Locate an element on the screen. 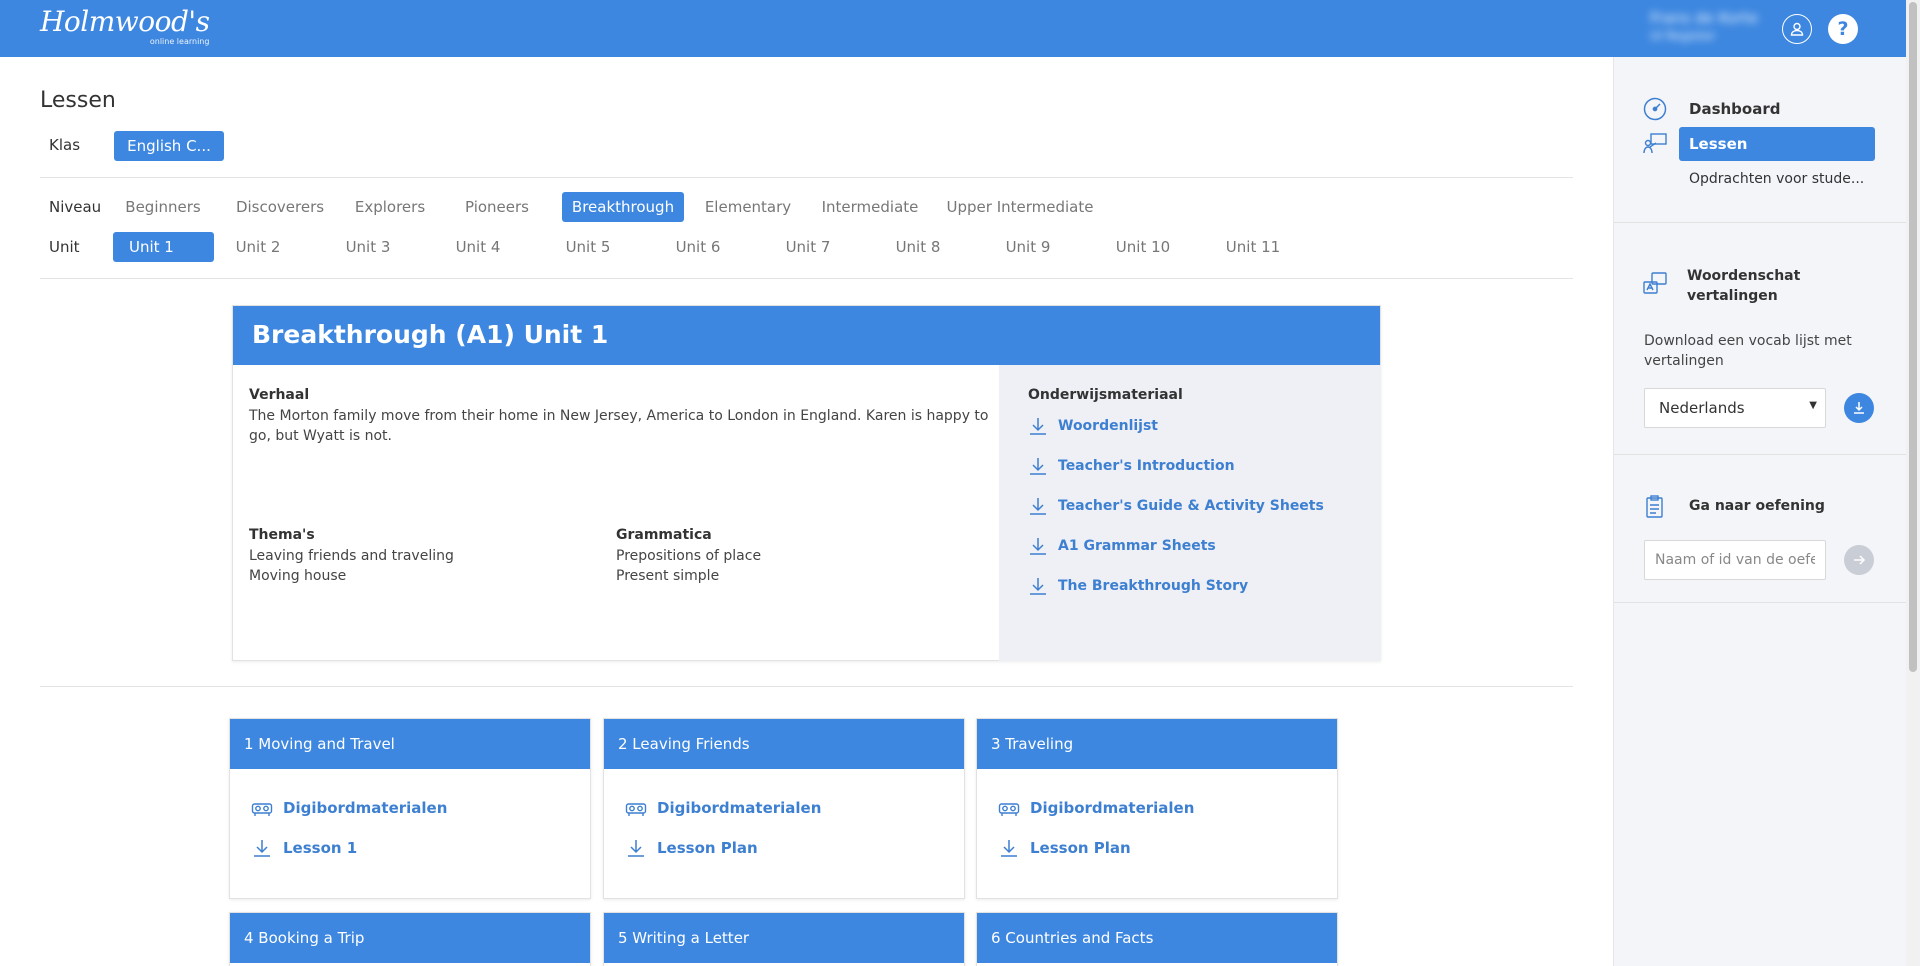 This screenshot has width=1920, height=966. arrow-right-icon is located at coordinates (1860, 560).